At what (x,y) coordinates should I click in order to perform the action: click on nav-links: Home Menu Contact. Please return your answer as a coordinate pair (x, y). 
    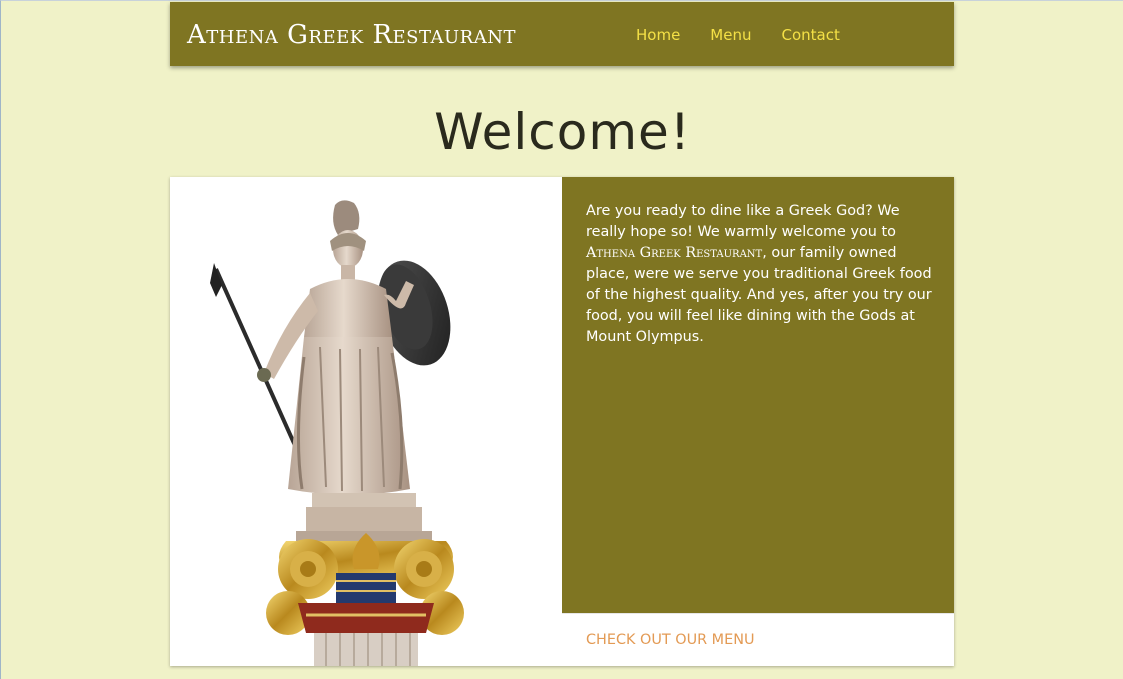
    Looking at the image, I should click on (738, 35).